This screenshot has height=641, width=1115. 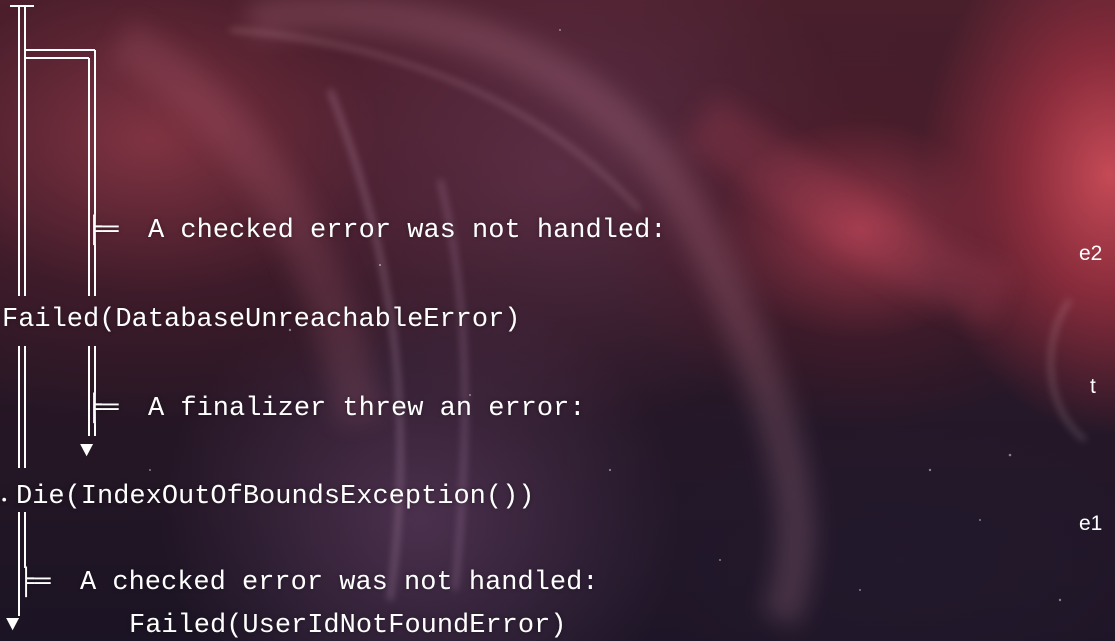 I want to click on arrow-down-icon-outer: ▼, so click(x=13, y=624).